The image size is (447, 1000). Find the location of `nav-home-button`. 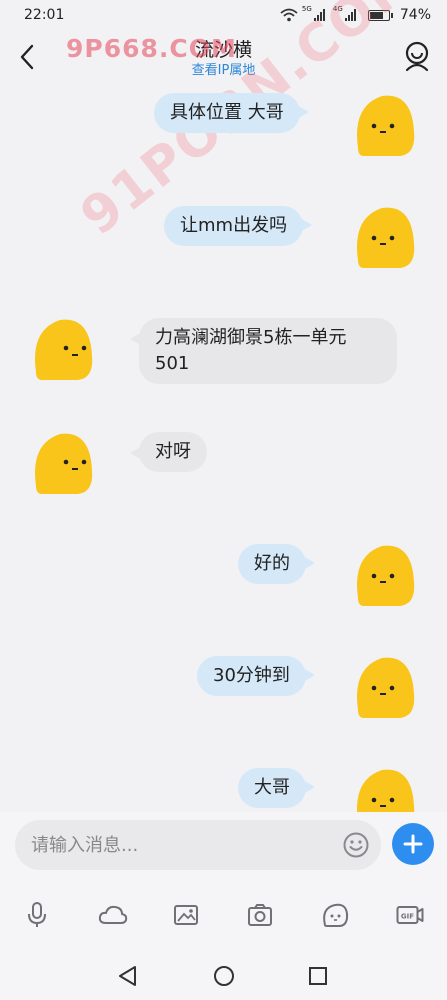

nav-home-button is located at coordinates (224, 976).